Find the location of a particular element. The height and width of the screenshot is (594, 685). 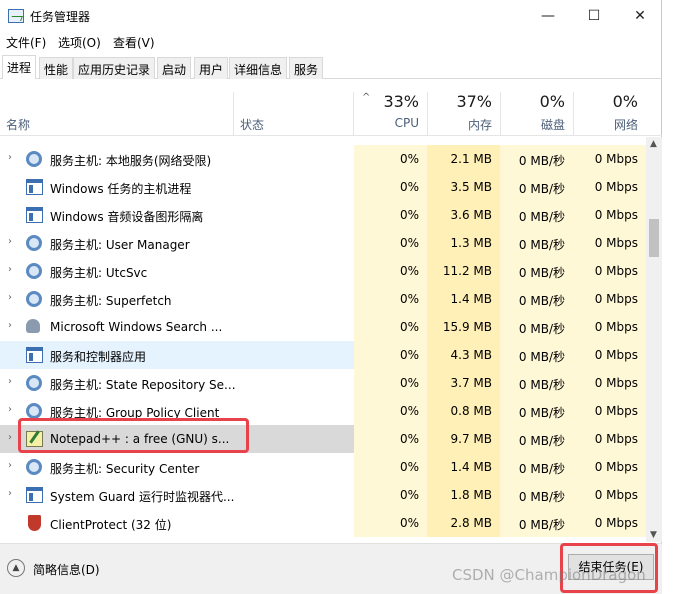

menu-file: 文件(F) is located at coordinates (26, 42).